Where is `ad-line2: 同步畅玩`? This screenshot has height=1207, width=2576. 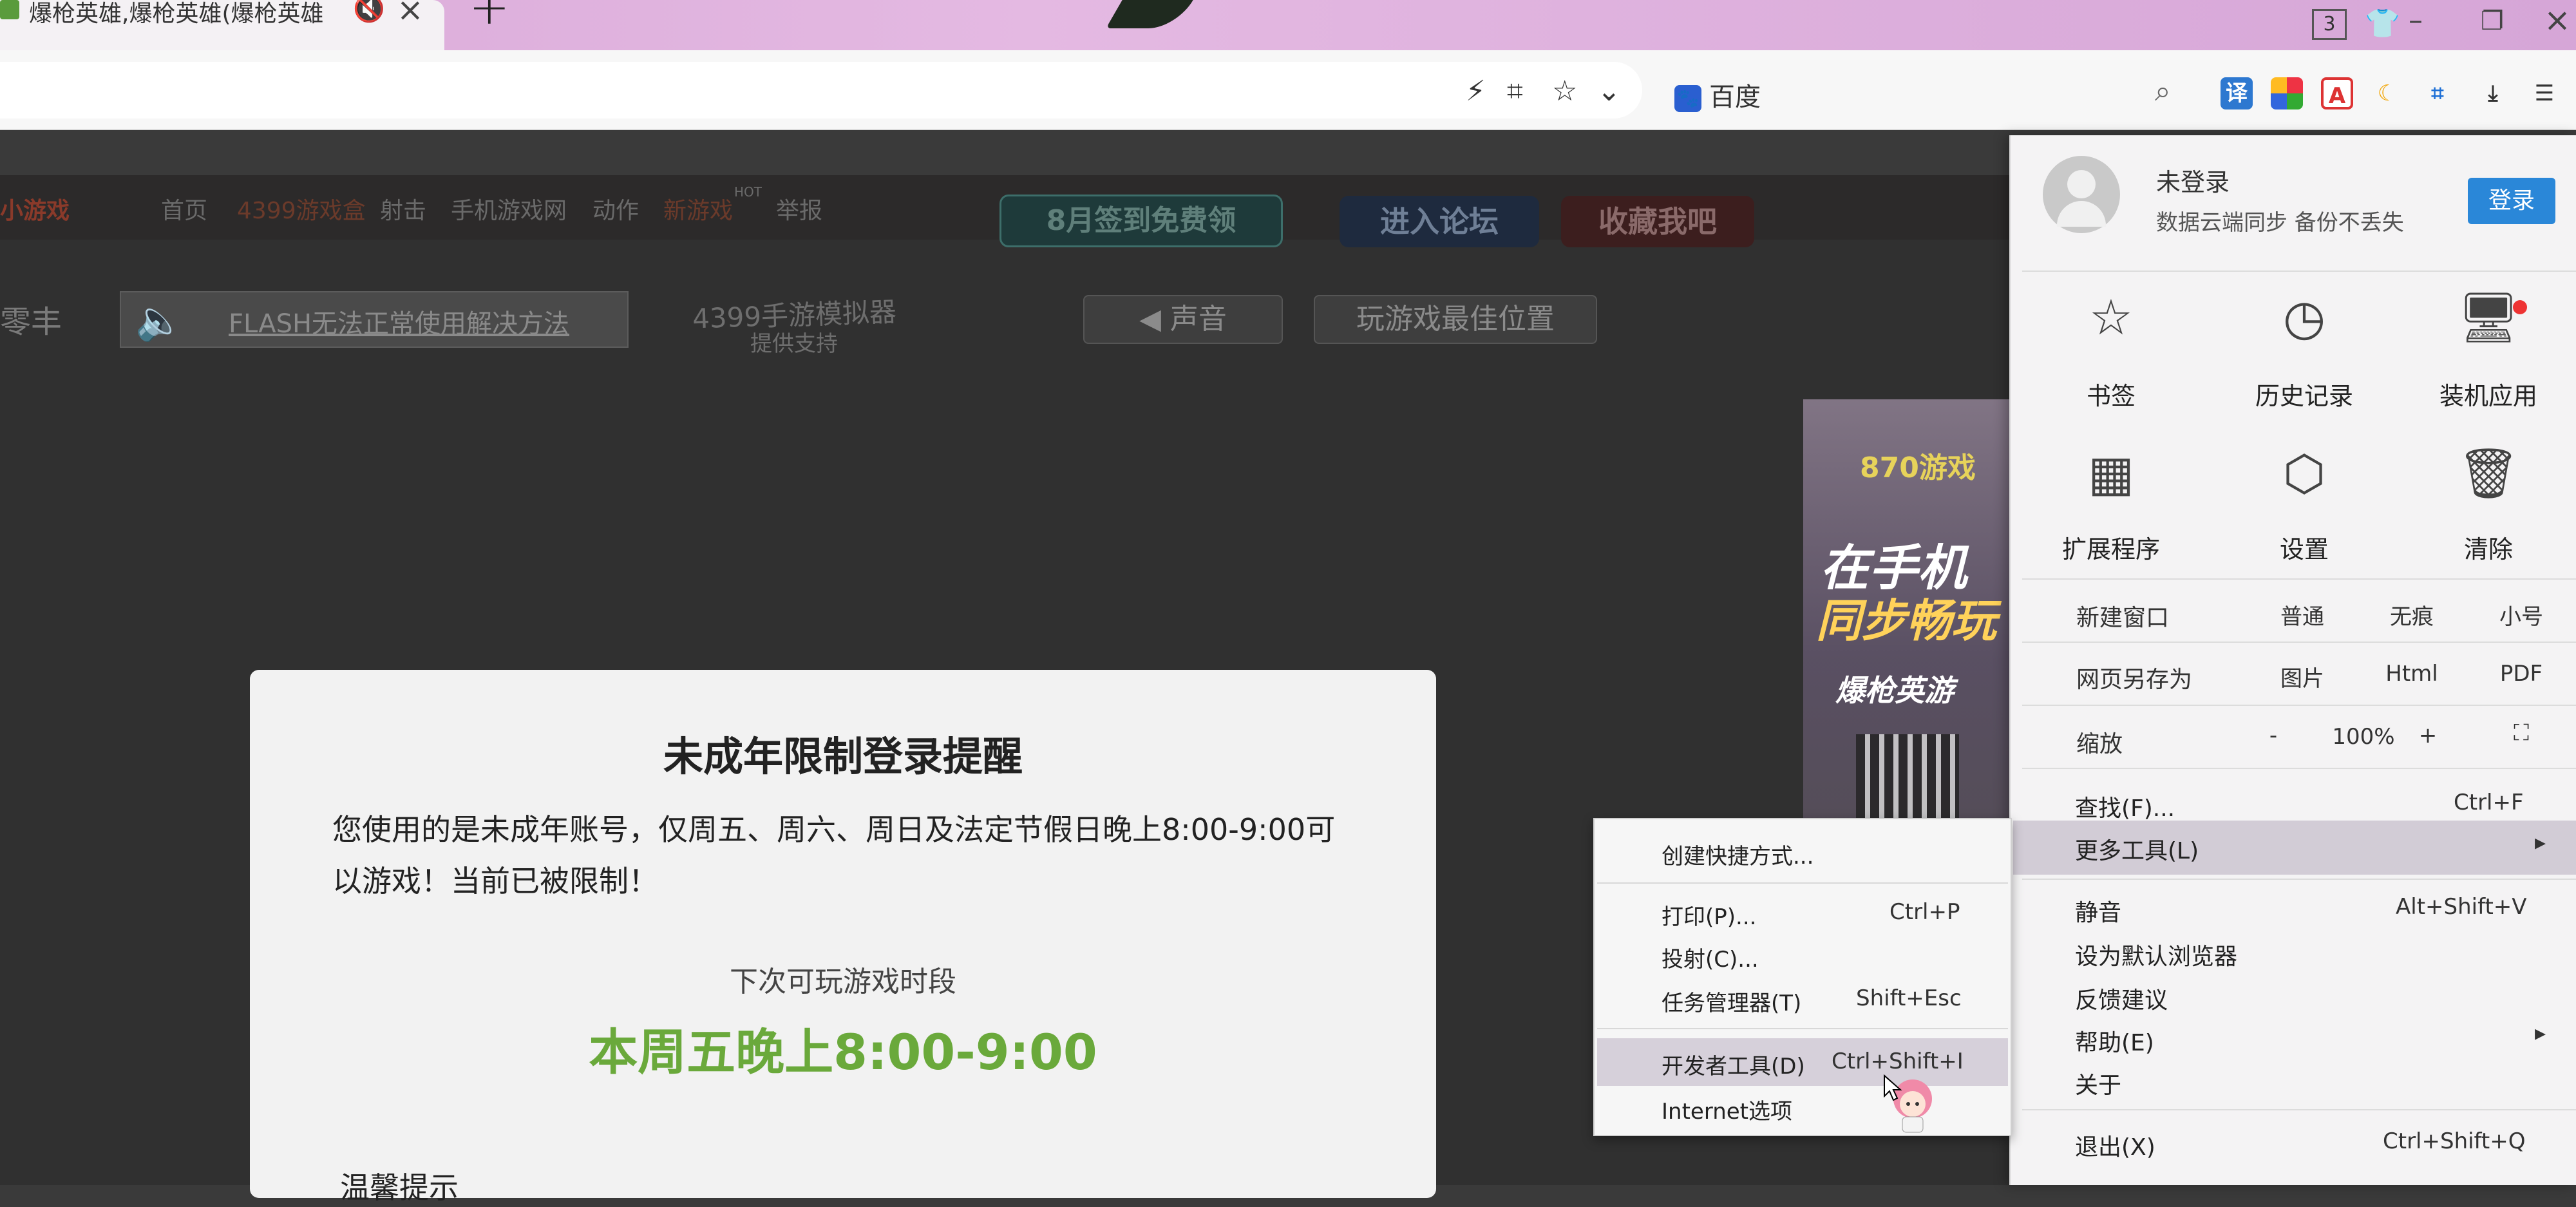 ad-line2: 同步畅玩 is located at coordinates (1906, 620).